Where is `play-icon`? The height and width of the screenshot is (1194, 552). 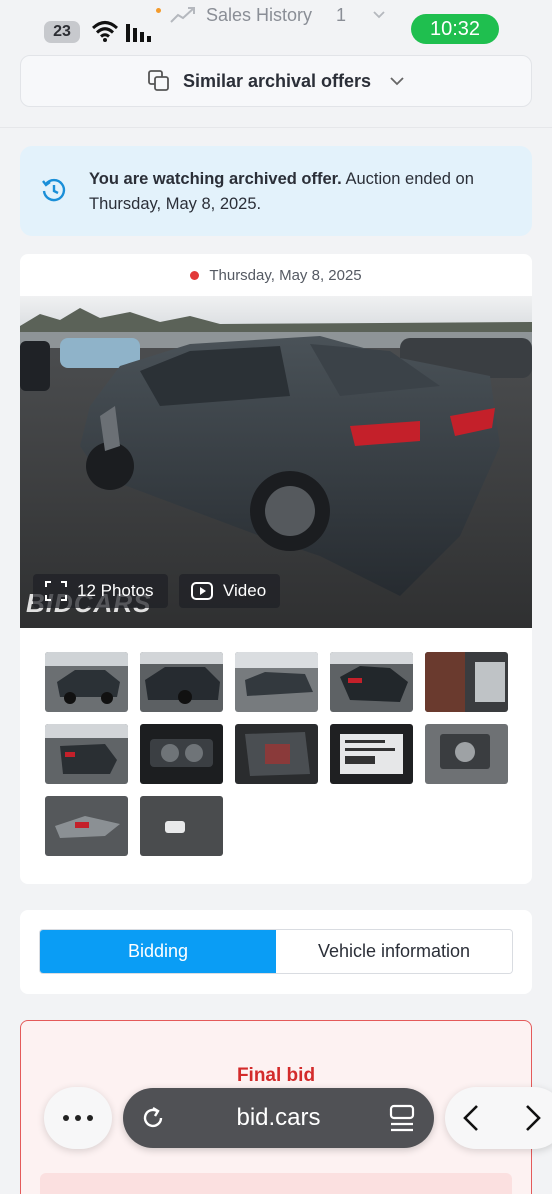
play-icon is located at coordinates (202, 591).